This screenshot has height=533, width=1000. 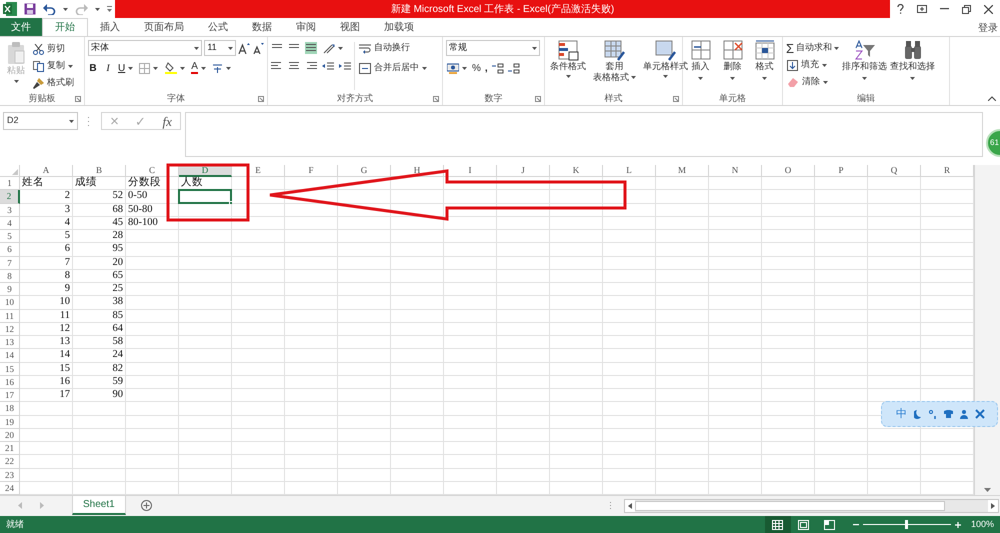 I want to click on sign-in-link: 登录, so click(x=989, y=27).